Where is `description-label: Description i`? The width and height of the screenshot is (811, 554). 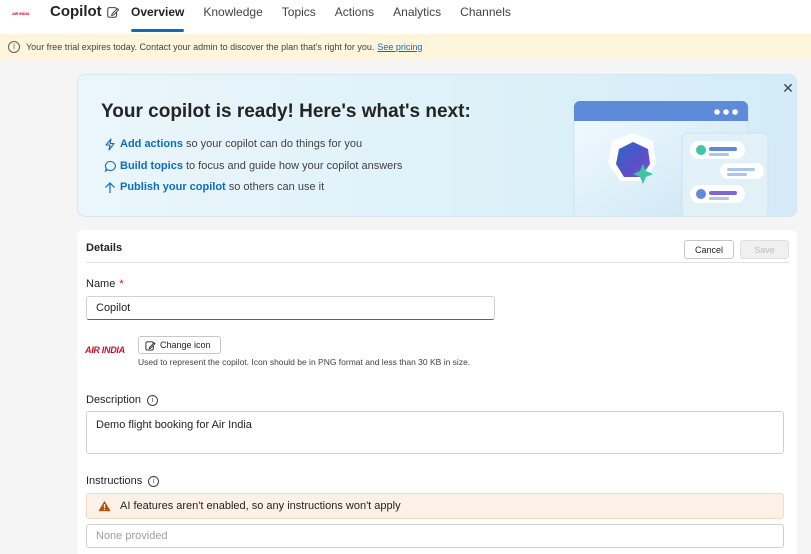 description-label: Description i is located at coordinates (122, 400).